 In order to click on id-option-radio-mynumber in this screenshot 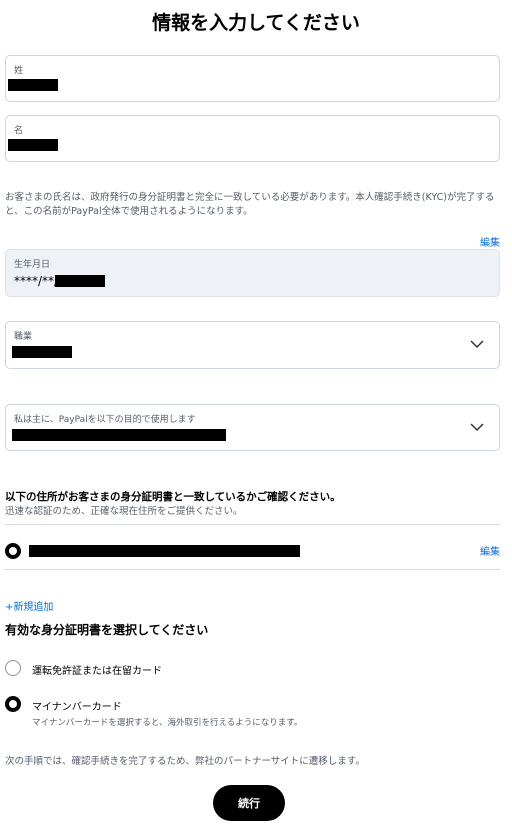, I will do `click(13, 704)`.